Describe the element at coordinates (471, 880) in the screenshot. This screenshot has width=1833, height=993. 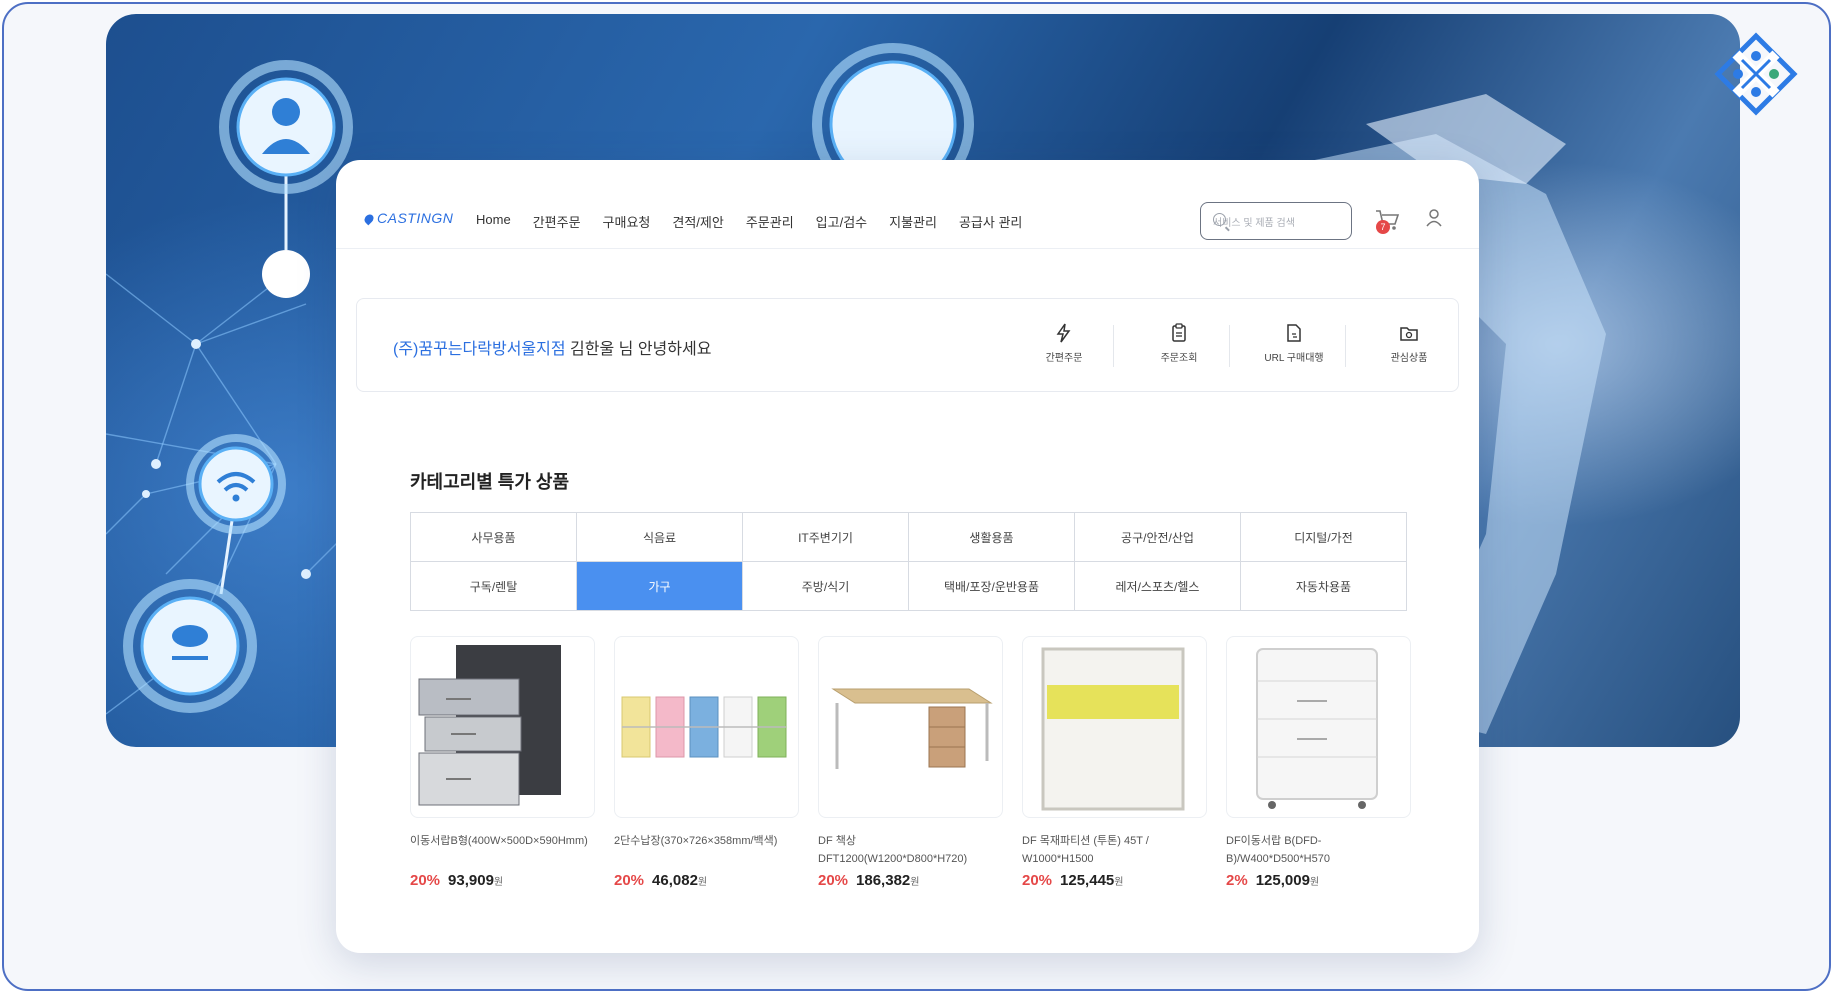
I see `price-value: 93,909` at that location.